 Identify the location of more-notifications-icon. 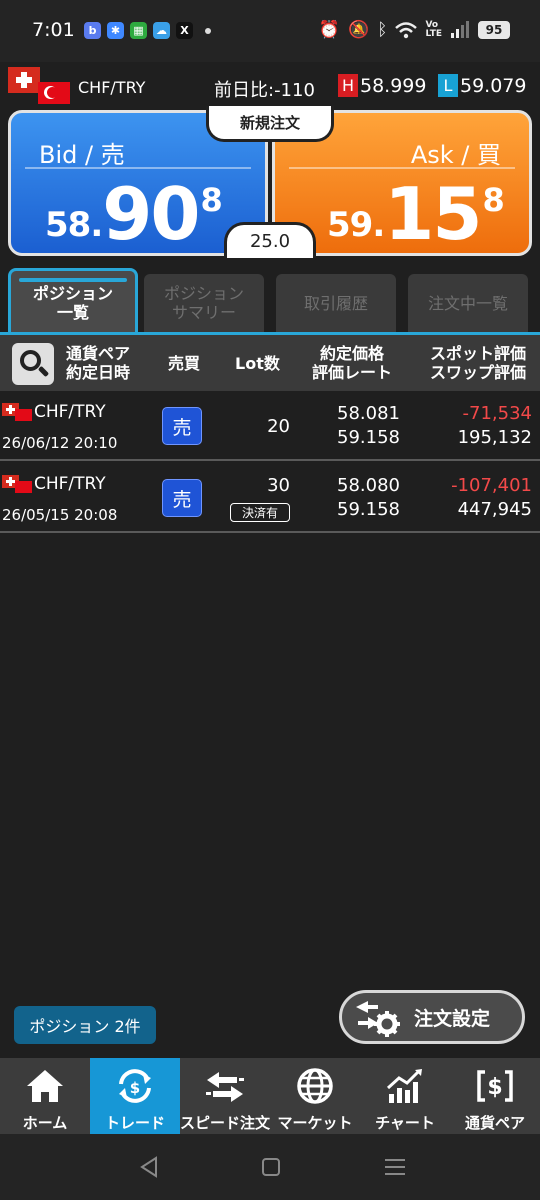
(208, 30).